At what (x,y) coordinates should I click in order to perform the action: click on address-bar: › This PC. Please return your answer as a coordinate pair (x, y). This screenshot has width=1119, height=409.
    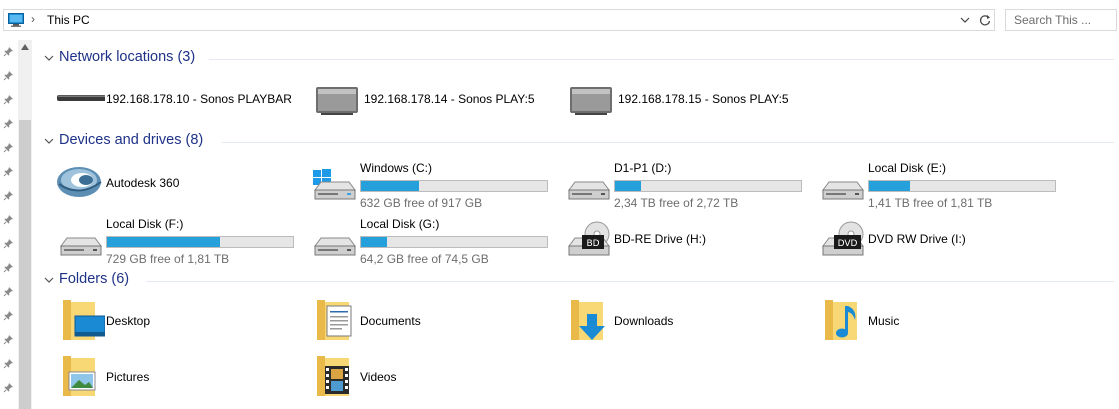
    Looking at the image, I should click on (499, 20).